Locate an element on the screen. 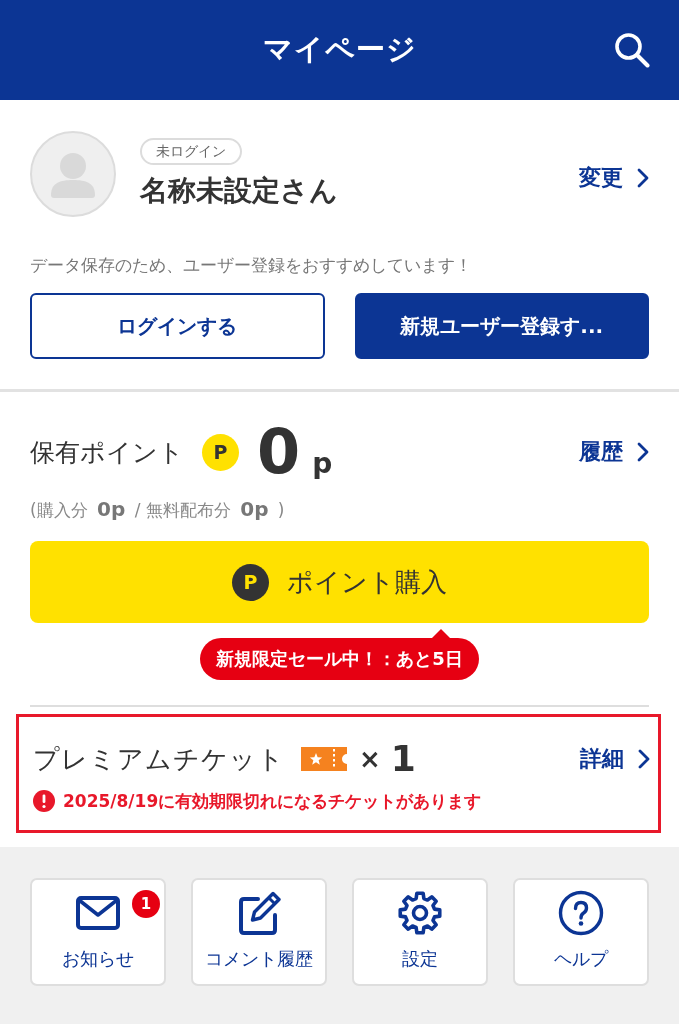  pencil-square-icon is located at coordinates (259, 913).